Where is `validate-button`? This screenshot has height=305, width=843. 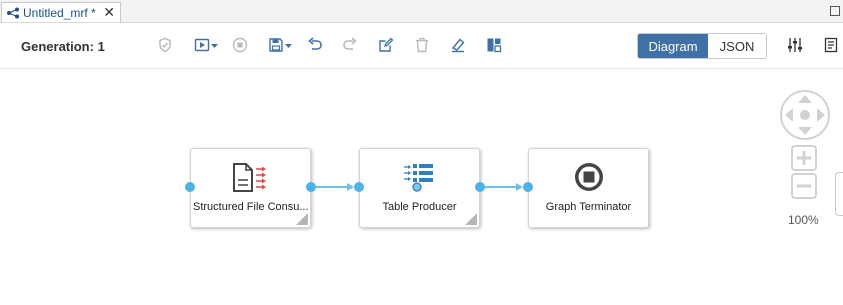 validate-button is located at coordinates (165, 45).